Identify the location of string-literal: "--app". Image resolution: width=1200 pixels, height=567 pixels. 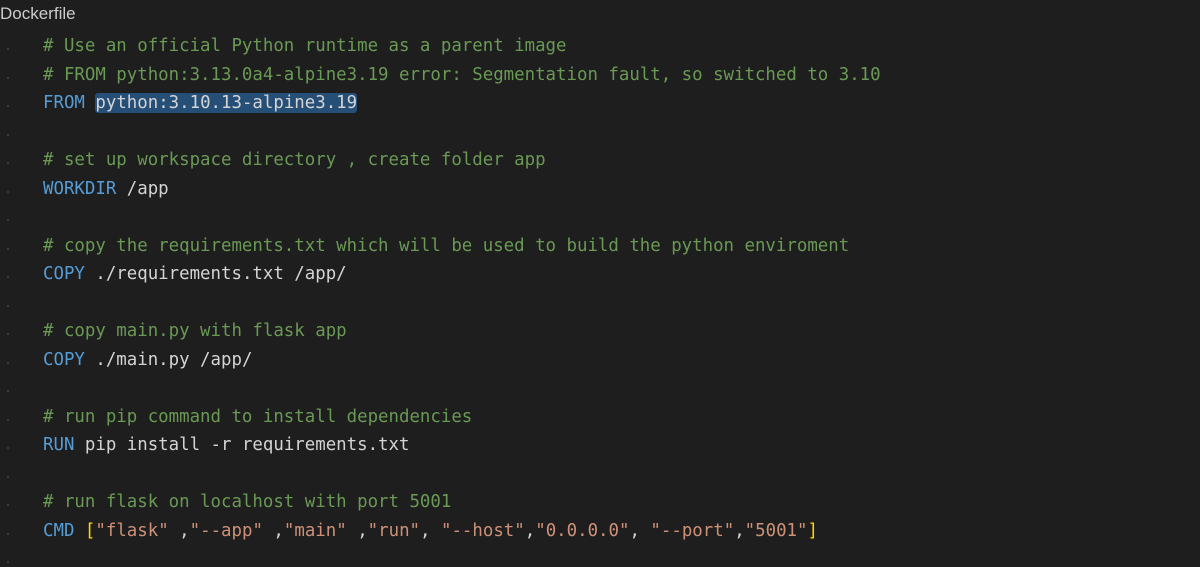
(226, 530).